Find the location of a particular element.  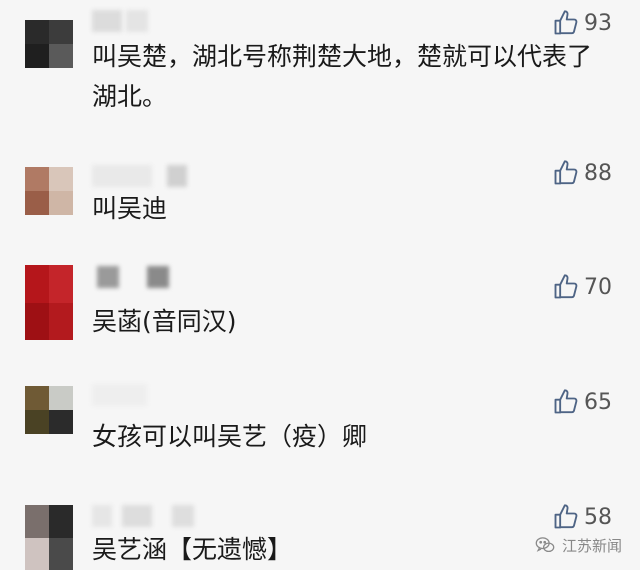

like-count: 93 is located at coordinates (598, 23).